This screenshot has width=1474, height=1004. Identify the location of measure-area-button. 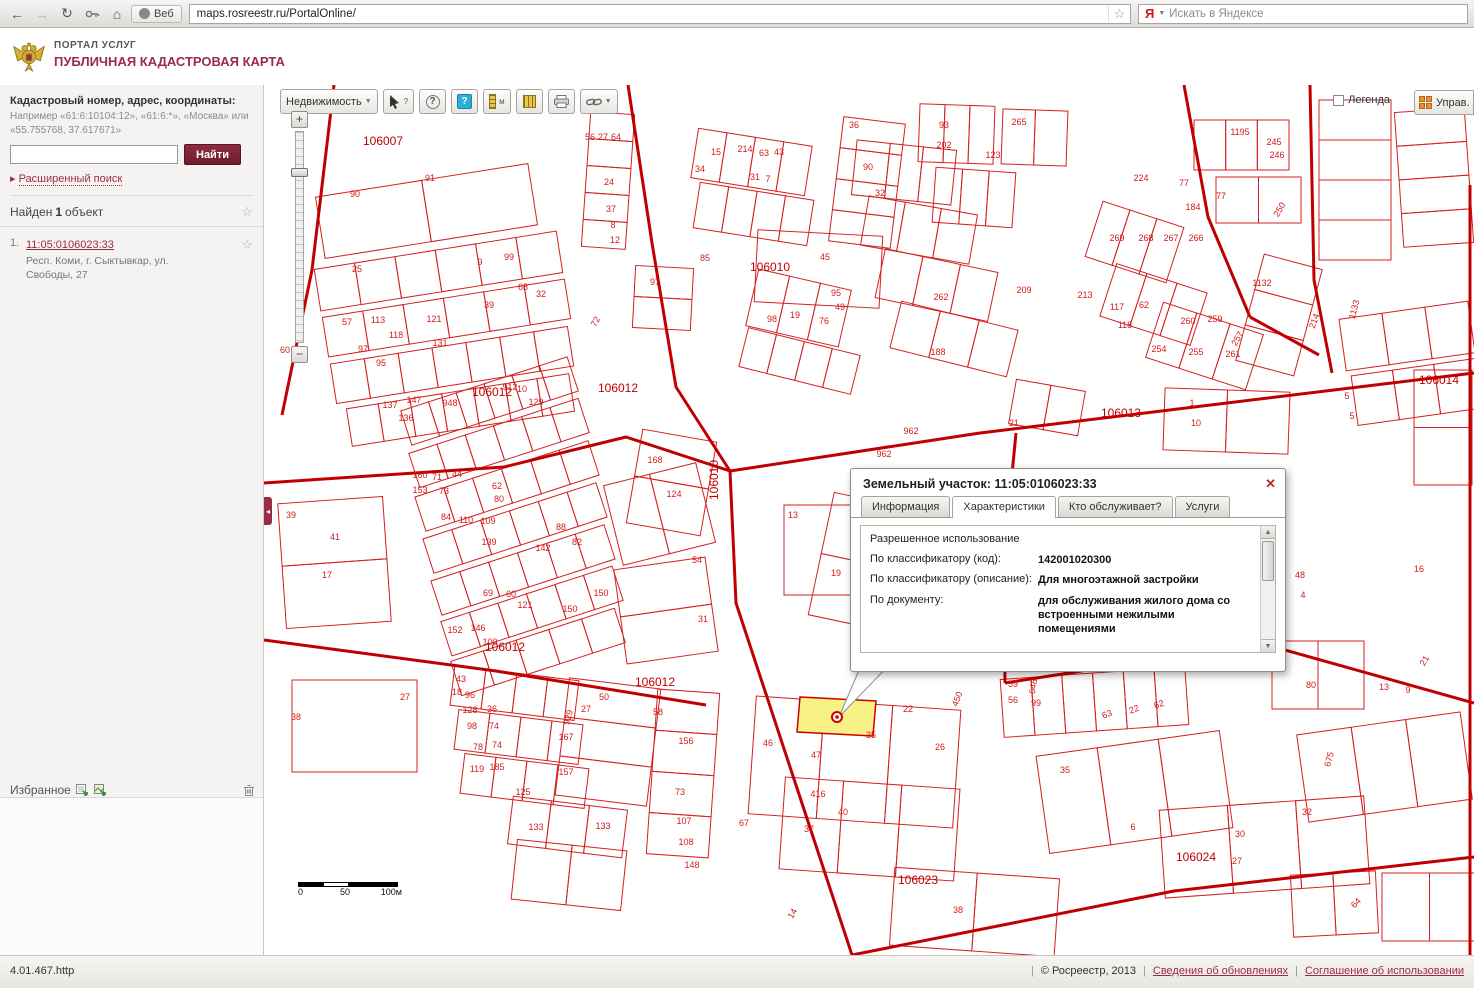
(529, 101).